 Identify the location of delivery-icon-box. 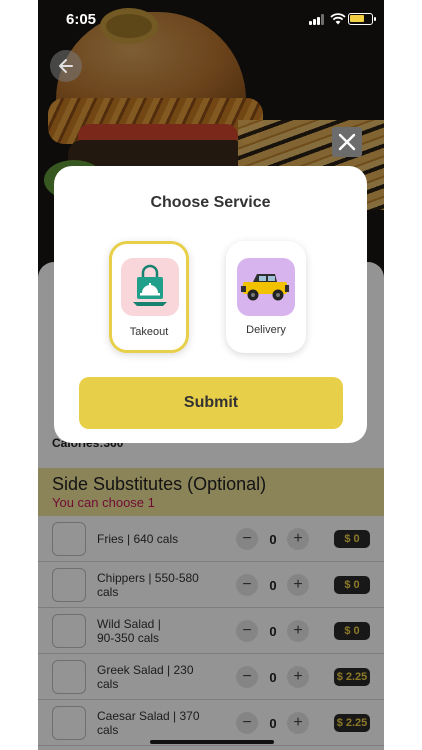
(266, 287).